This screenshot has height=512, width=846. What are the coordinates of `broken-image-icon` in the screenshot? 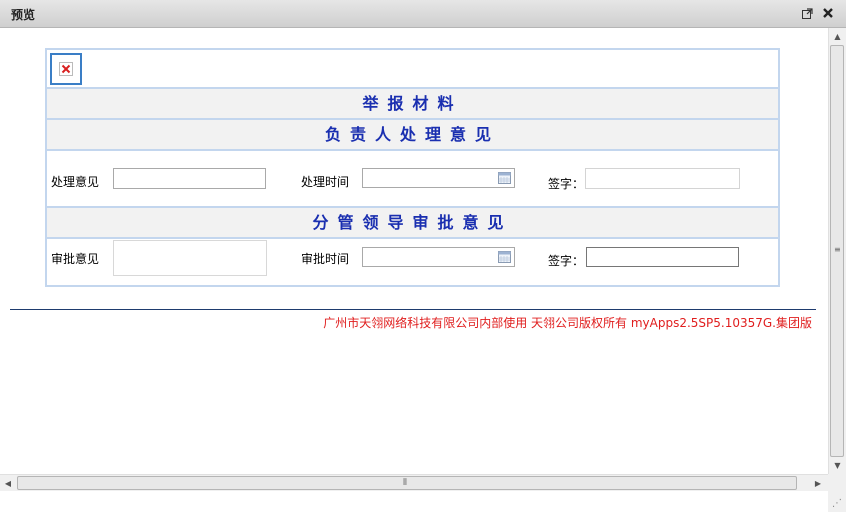 It's located at (66, 69).